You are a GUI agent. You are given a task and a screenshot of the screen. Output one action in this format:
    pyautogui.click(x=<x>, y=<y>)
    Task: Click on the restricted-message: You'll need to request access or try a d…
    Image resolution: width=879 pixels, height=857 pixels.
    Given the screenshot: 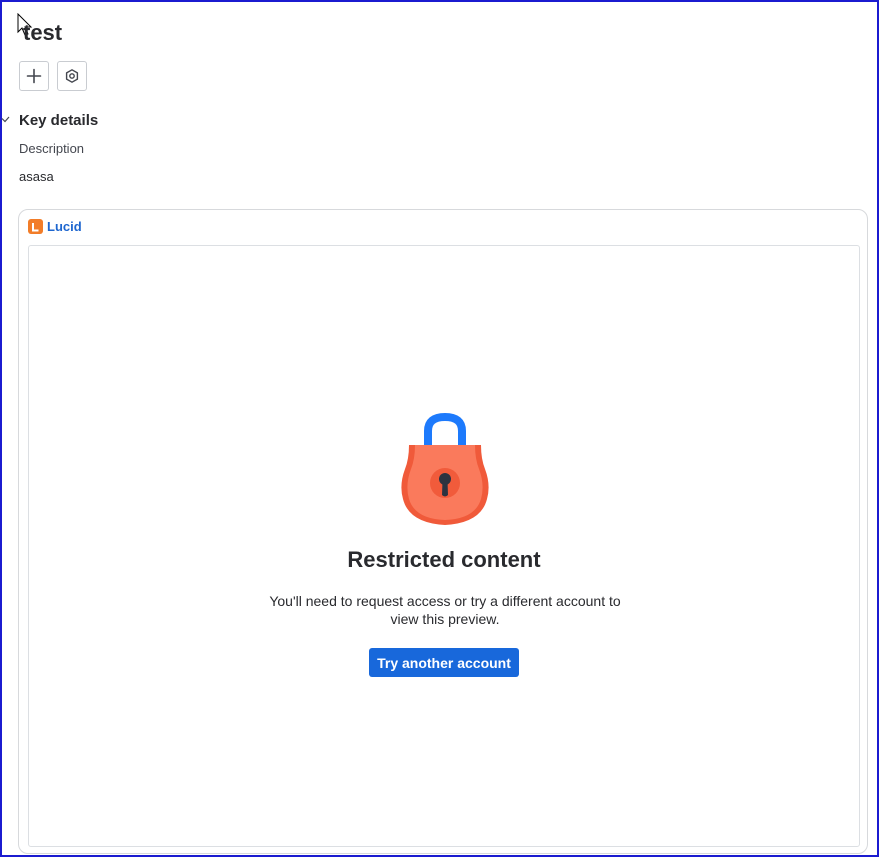 What is the action you would take?
    pyautogui.click(x=445, y=610)
    